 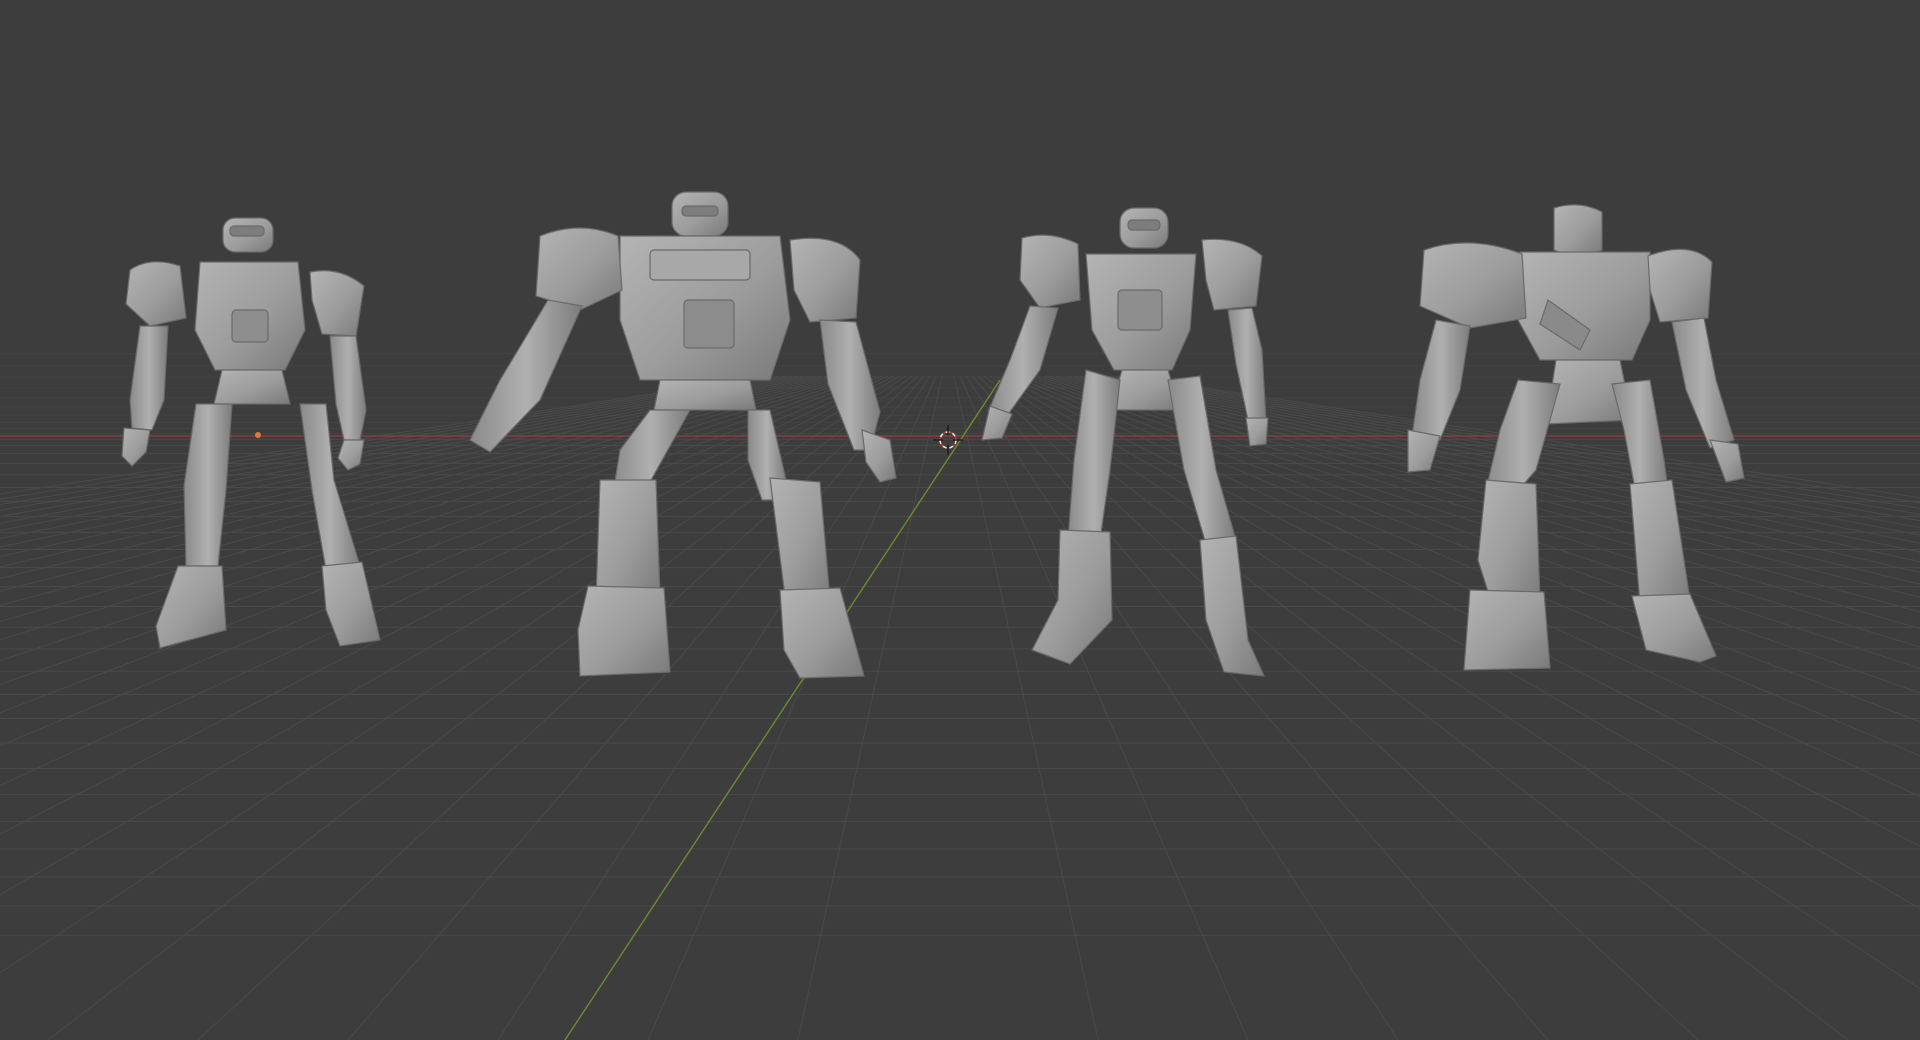 What do you see at coordinates (948, 440) in the screenshot?
I see `3d-cursor-icon` at bounding box center [948, 440].